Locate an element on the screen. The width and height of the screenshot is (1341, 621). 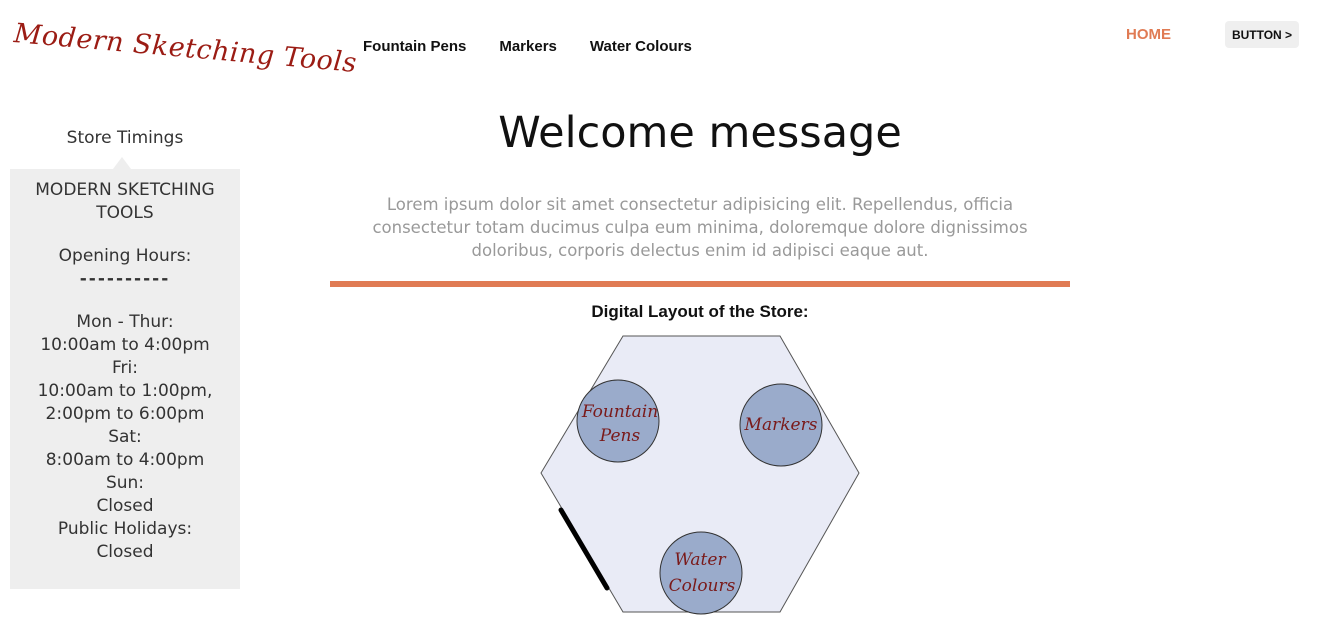
hours-line: 10:00am to 1:00pm, is located at coordinates (125, 391).